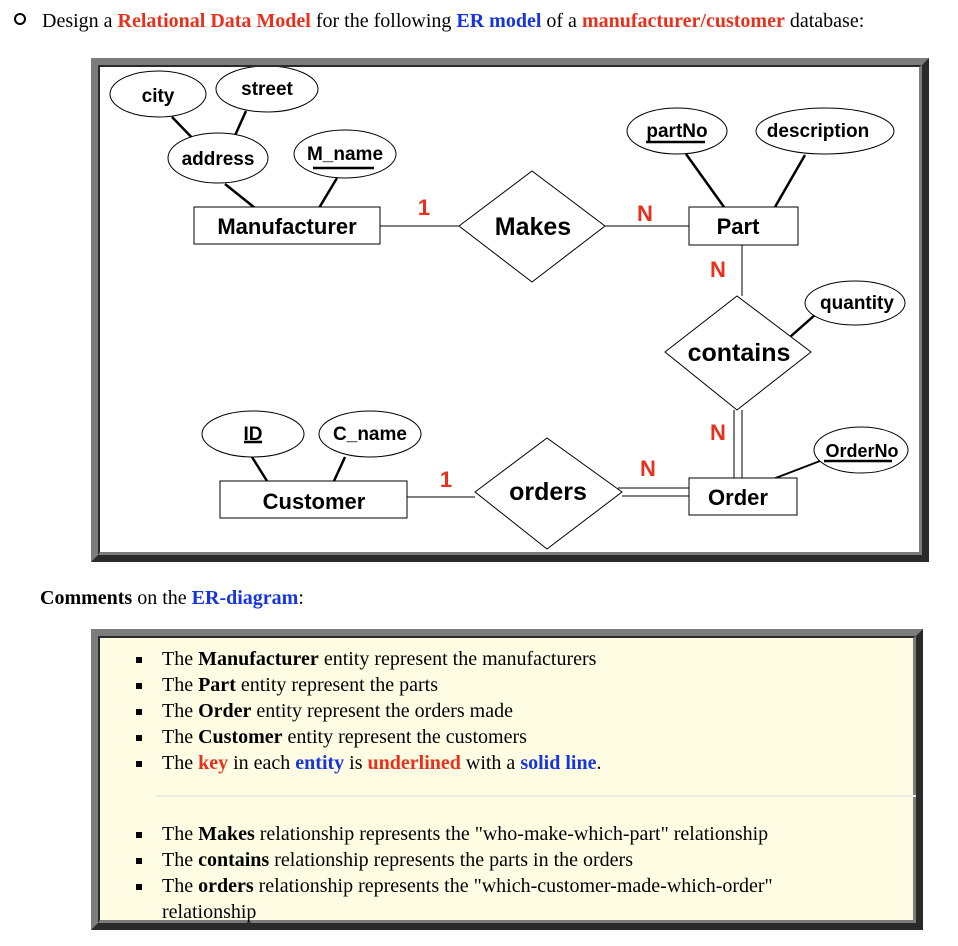 This screenshot has width=958, height=946. What do you see at coordinates (718, 269) in the screenshot?
I see `cardinality-part-contains: N` at bounding box center [718, 269].